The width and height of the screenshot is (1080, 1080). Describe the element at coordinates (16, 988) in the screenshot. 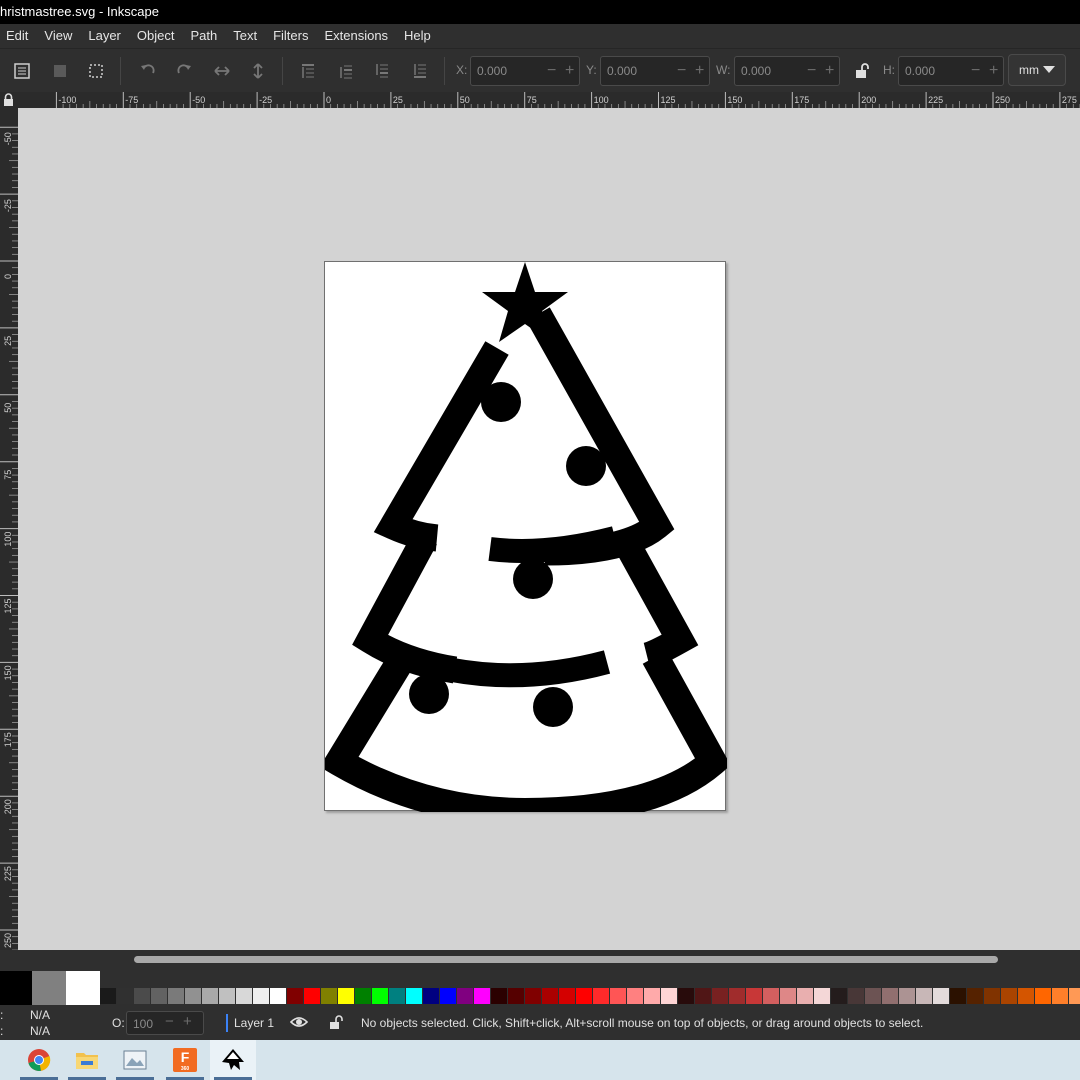

I see `swatch-black` at that location.